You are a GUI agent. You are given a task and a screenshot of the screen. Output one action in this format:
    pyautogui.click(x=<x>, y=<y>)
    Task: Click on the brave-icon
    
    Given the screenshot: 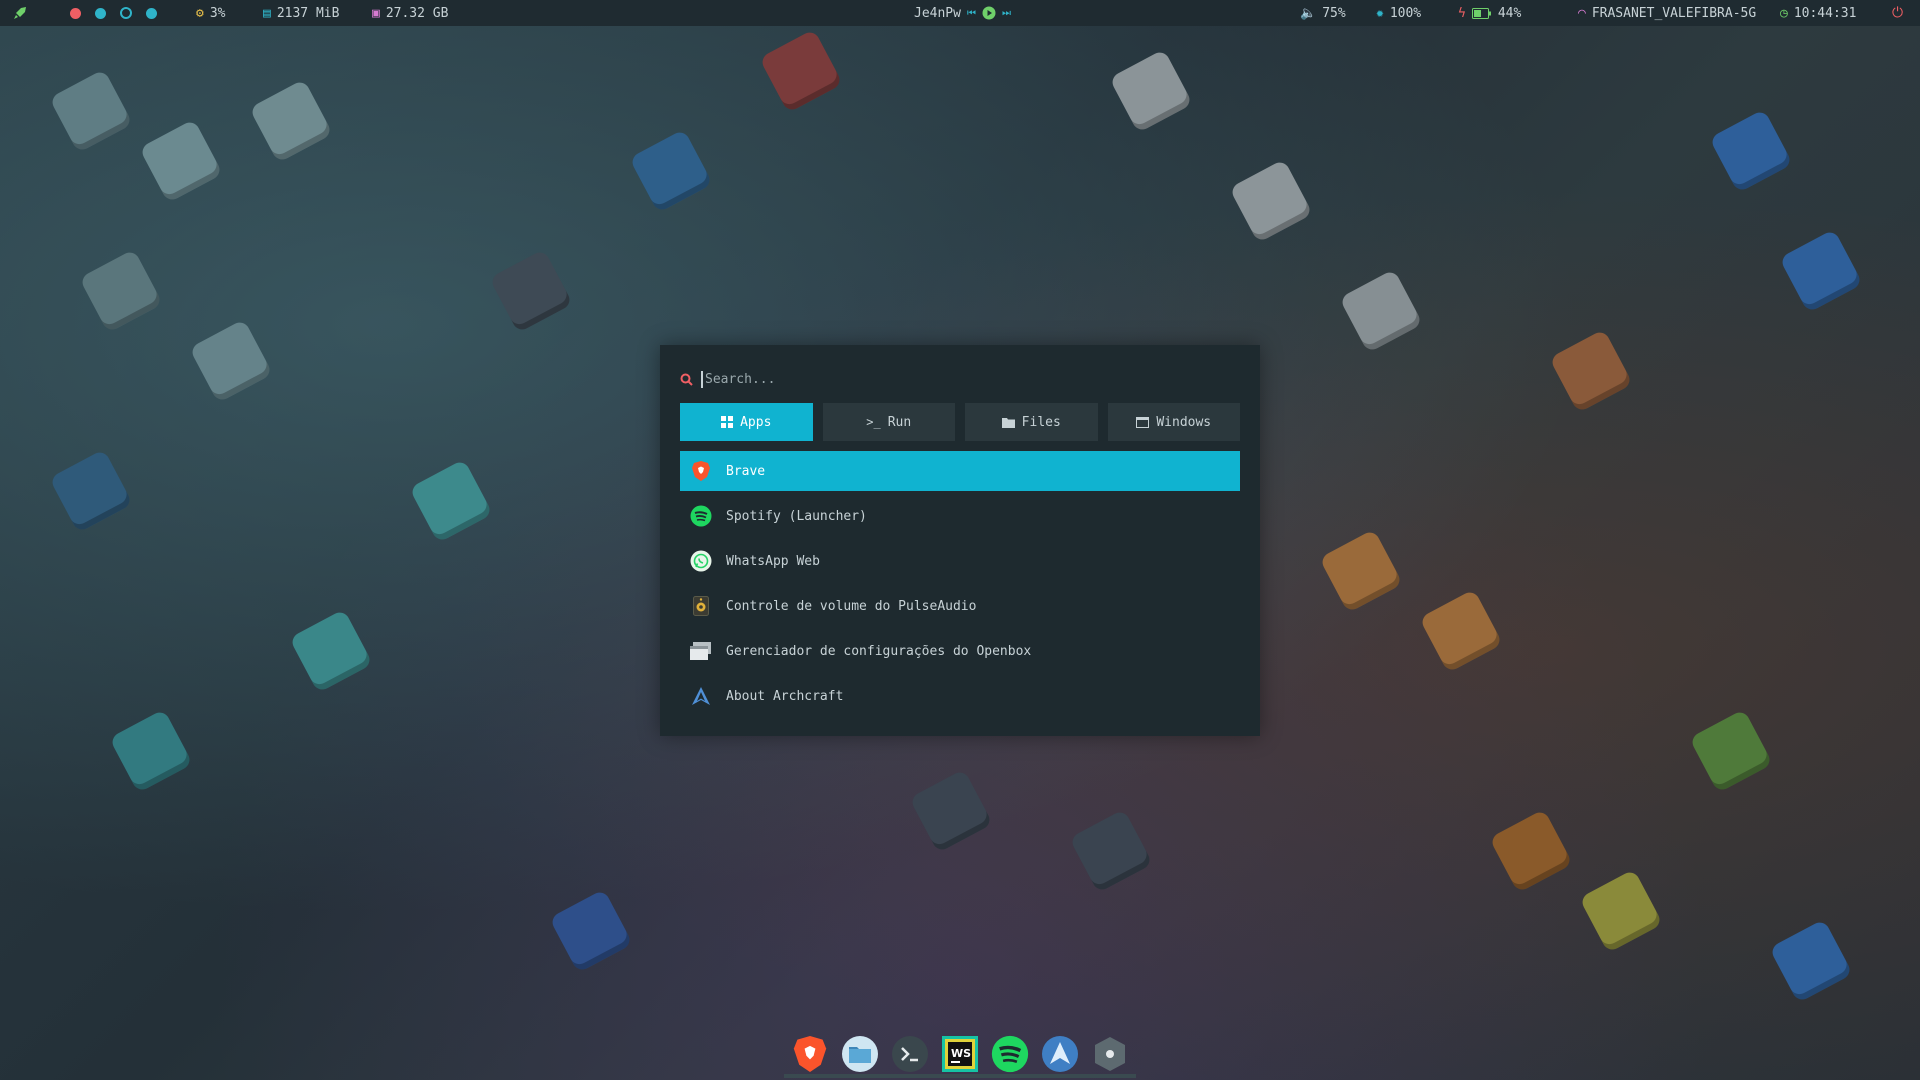 What is the action you would take?
    pyautogui.click(x=701, y=471)
    